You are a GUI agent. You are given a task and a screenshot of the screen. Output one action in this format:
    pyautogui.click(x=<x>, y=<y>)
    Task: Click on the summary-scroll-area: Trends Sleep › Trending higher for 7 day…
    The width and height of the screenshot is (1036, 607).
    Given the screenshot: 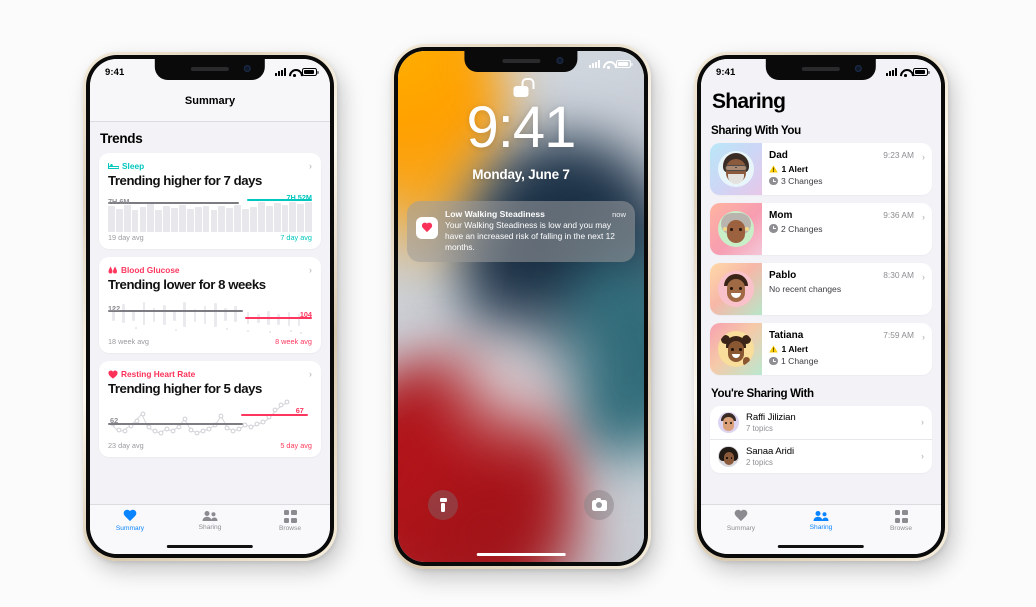 What is the action you would take?
    pyautogui.click(x=210, y=313)
    